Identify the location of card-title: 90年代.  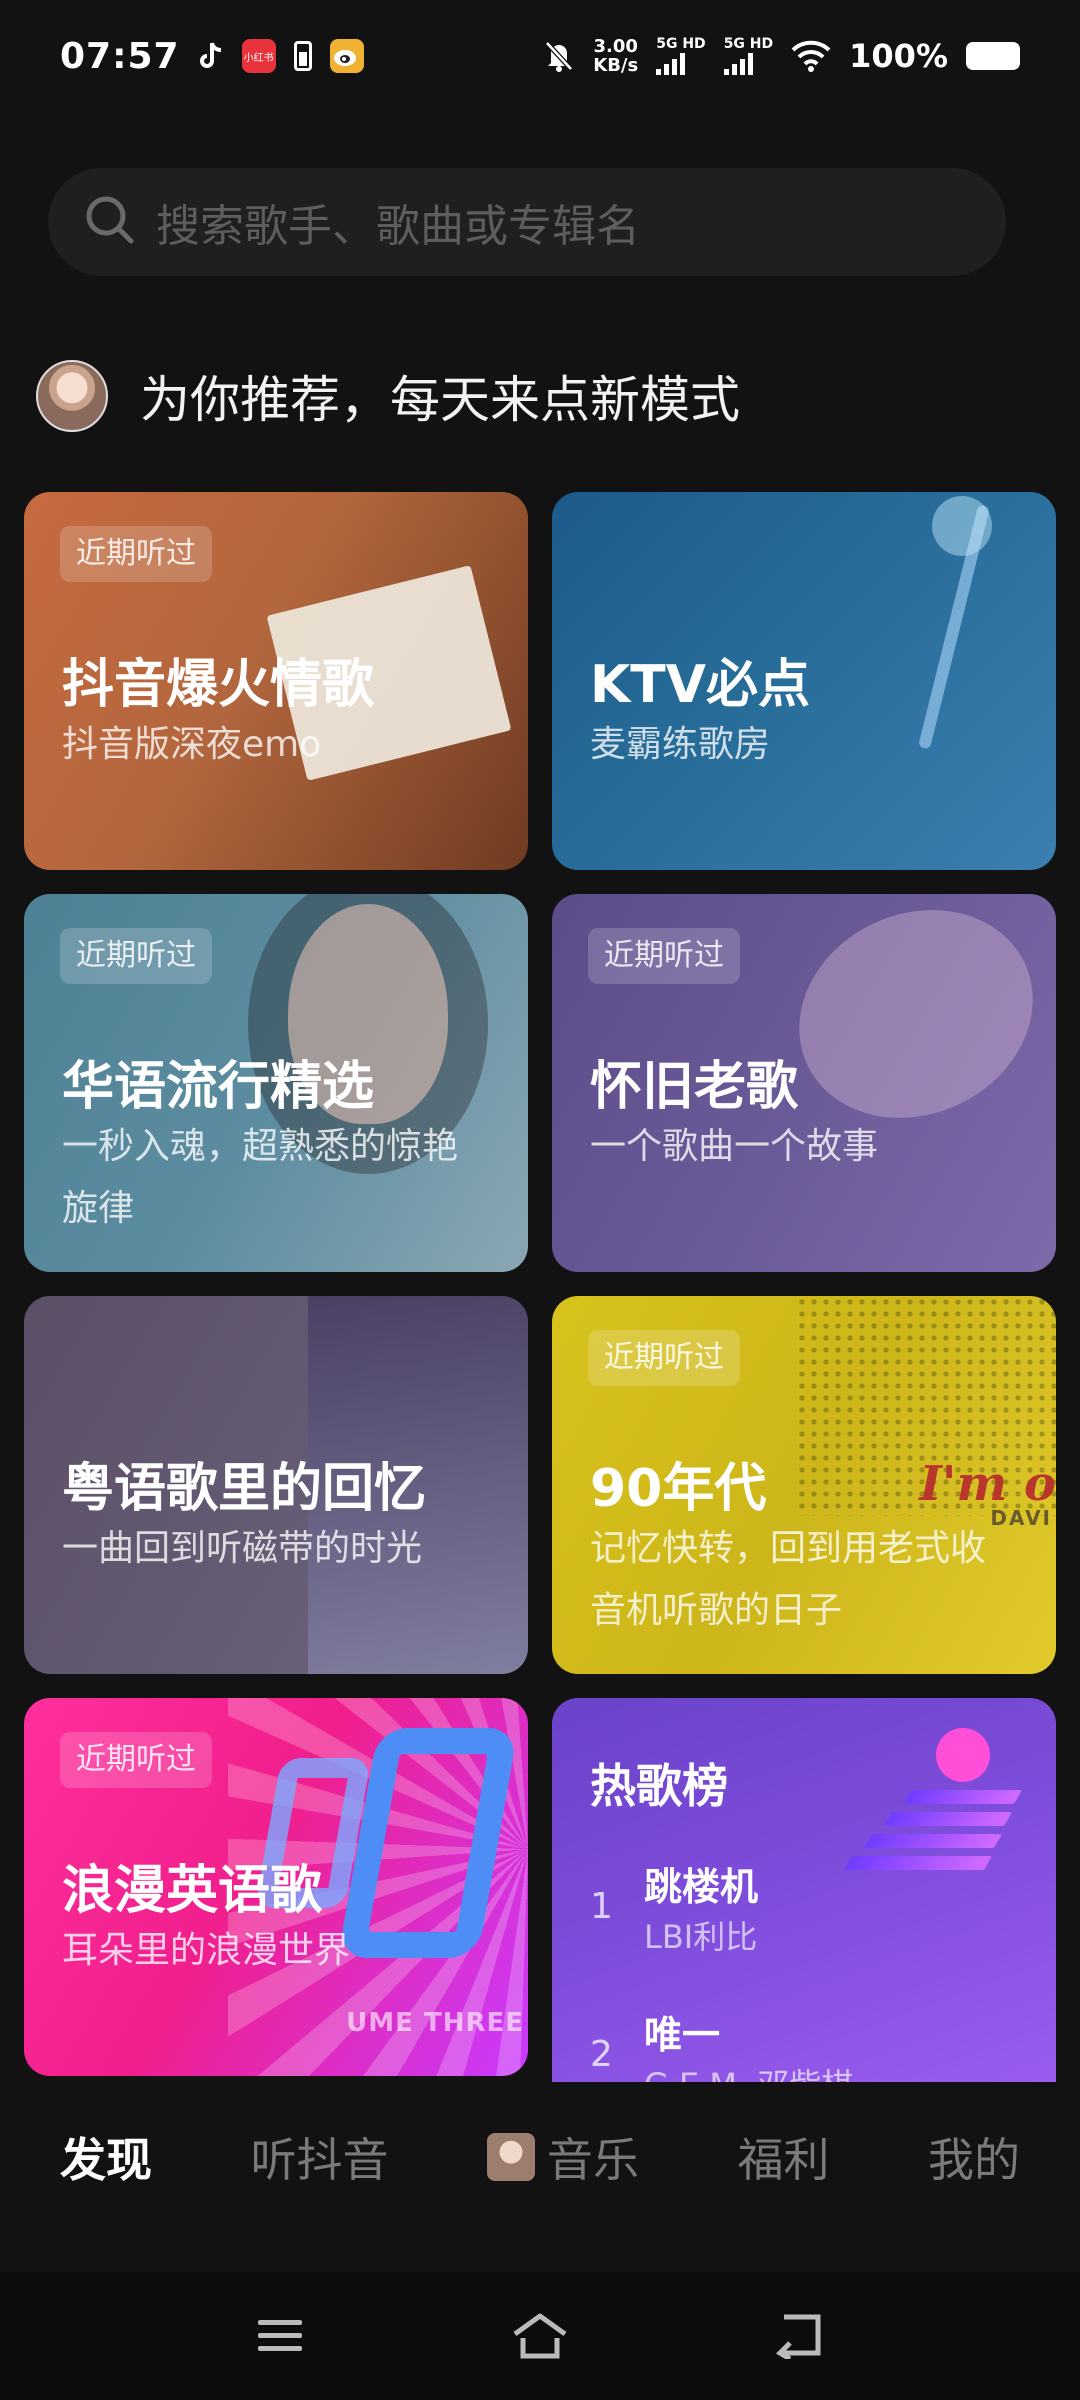
(678, 1489).